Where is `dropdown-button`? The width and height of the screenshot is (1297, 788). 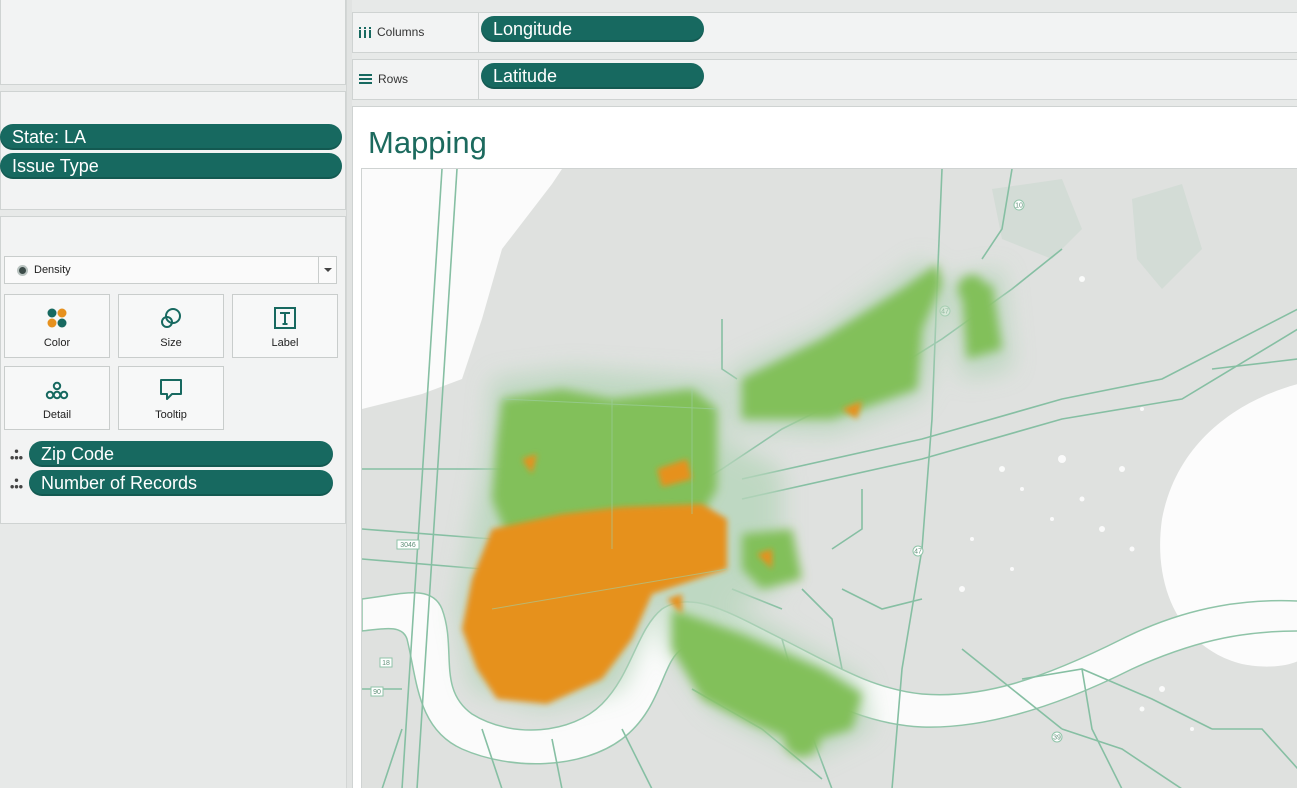 dropdown-button is located at coordinates (327, 270).